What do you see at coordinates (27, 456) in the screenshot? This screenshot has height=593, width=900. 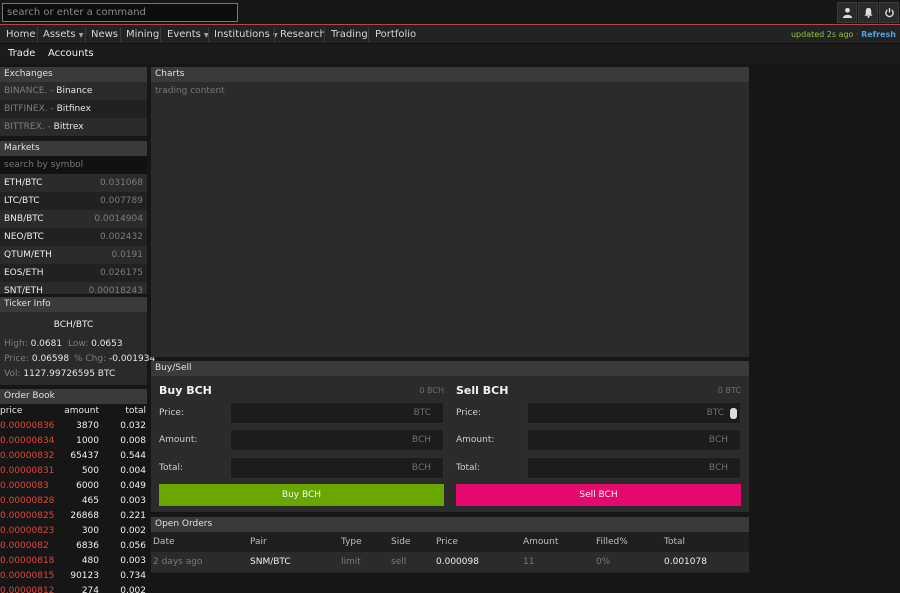 I see `ob-price: 0.00000832` at bounding box center [27, 456].